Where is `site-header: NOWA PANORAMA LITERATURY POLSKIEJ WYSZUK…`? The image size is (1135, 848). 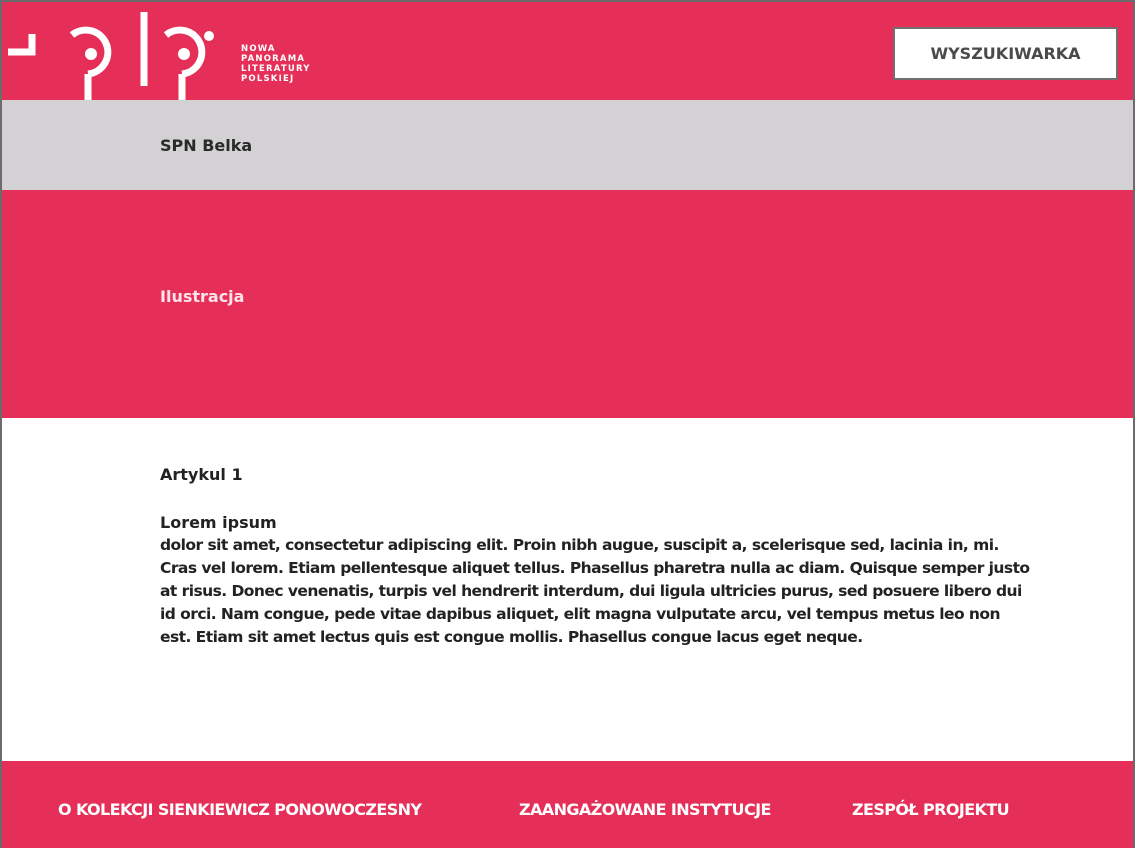
site-header: NOWA PANORAMA LITERATURY POLSKIEJ WYSZUK… is located at coordinates (567, 50).